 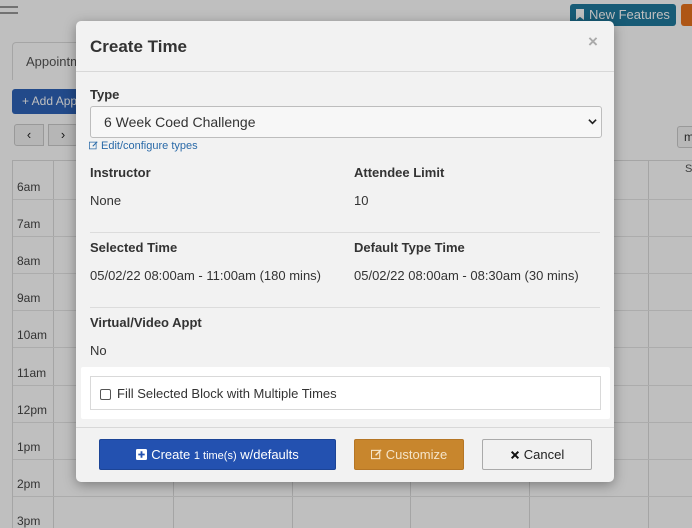 What do you see at coordinates (416, 454) in the screenshot?
I see `customize-label: Customize` at bounding box center [416, 454].